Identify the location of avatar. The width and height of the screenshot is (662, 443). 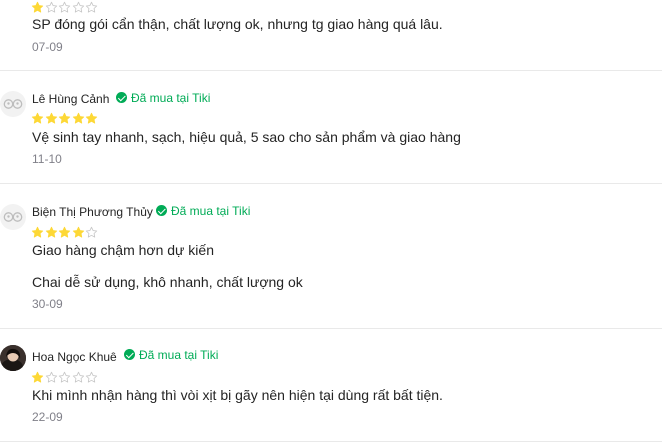
(13, 358).